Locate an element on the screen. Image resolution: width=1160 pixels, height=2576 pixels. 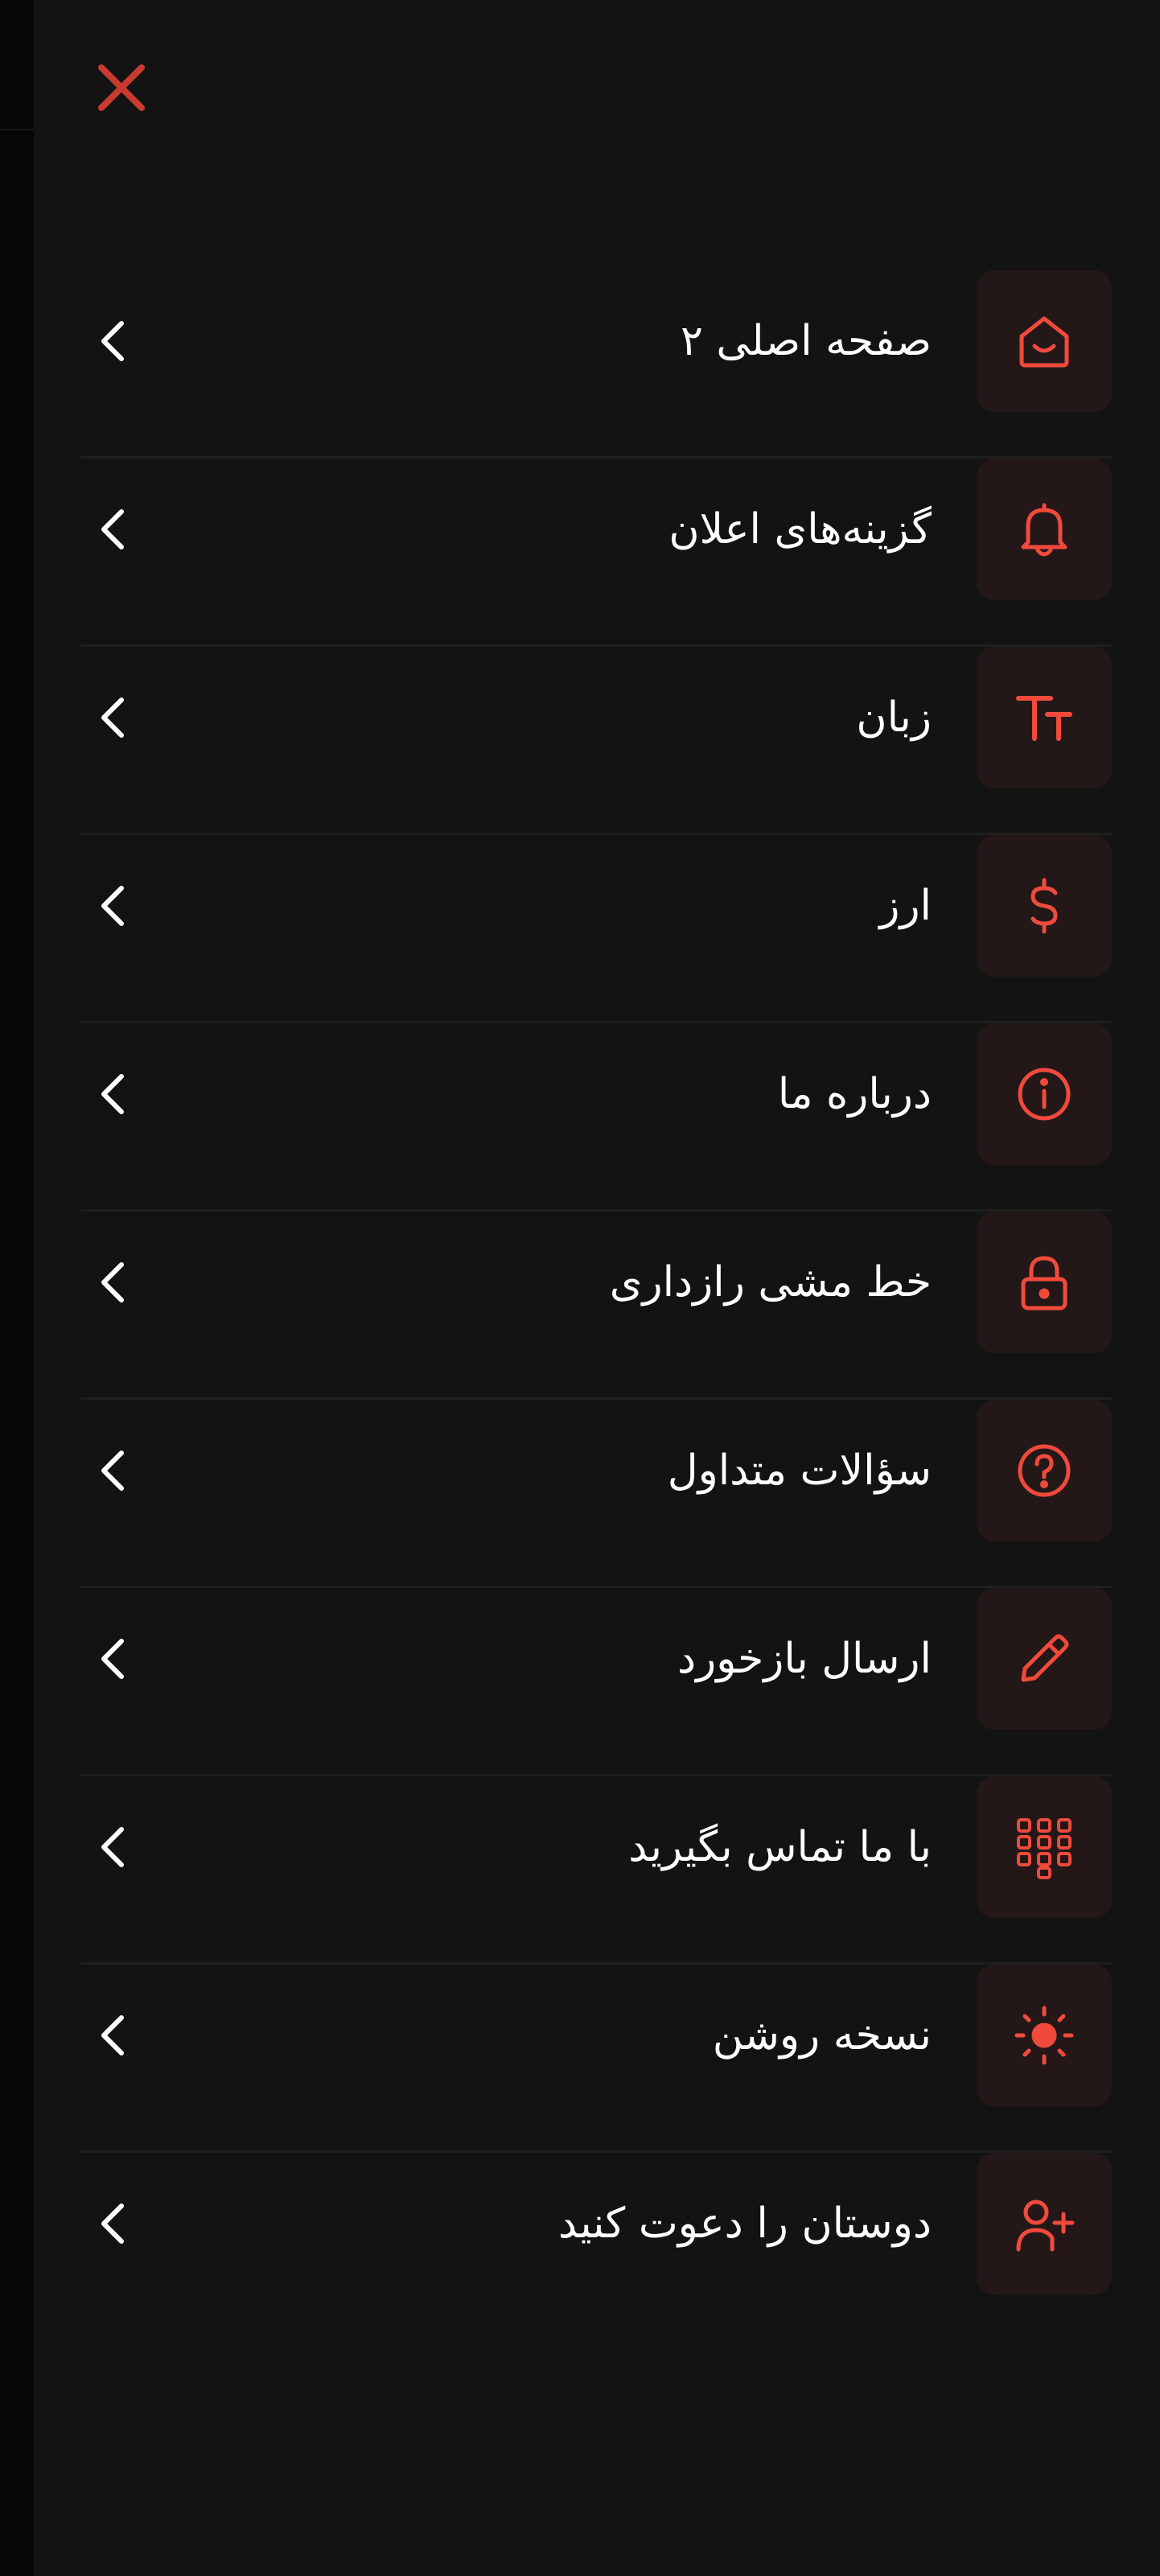
menu-item-invite-friends: دوستان را دعوت کنید is located at coordinates (596, 2247).